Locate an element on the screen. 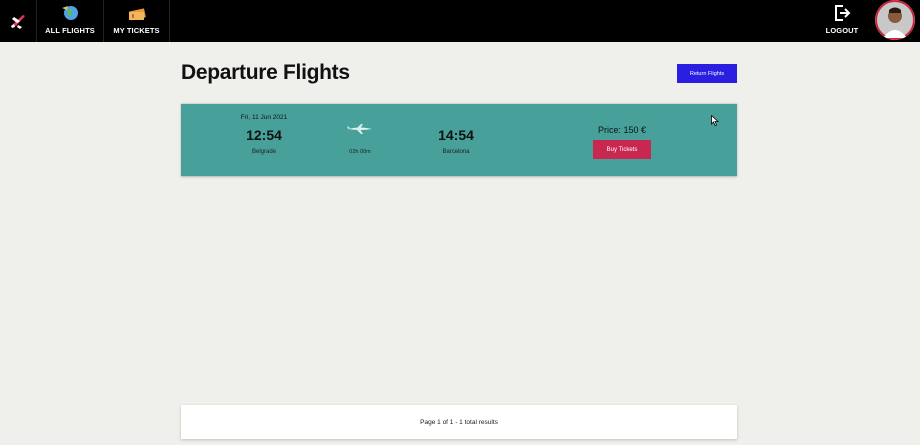 This screenshot has height=445, width=920. globe-icon is located at coordinates (70, 13).